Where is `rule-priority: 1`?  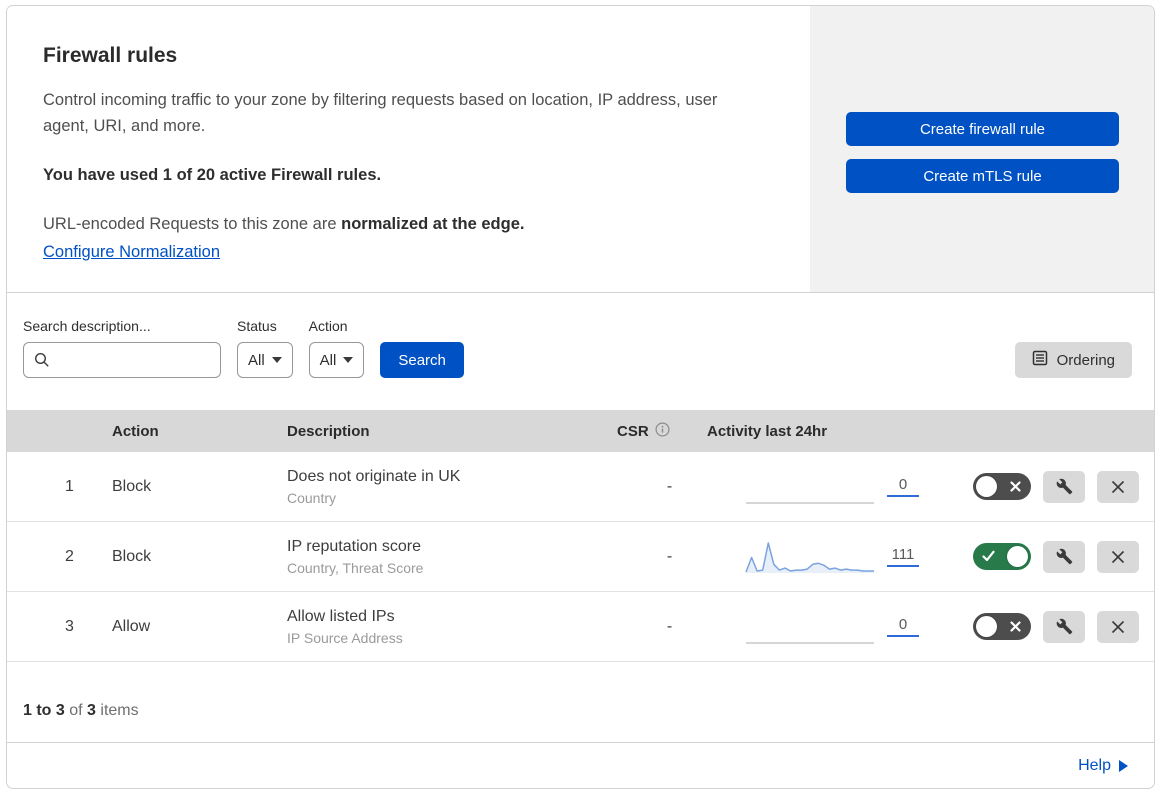 rule-priority: 1 is located at coordinates (69, 486).